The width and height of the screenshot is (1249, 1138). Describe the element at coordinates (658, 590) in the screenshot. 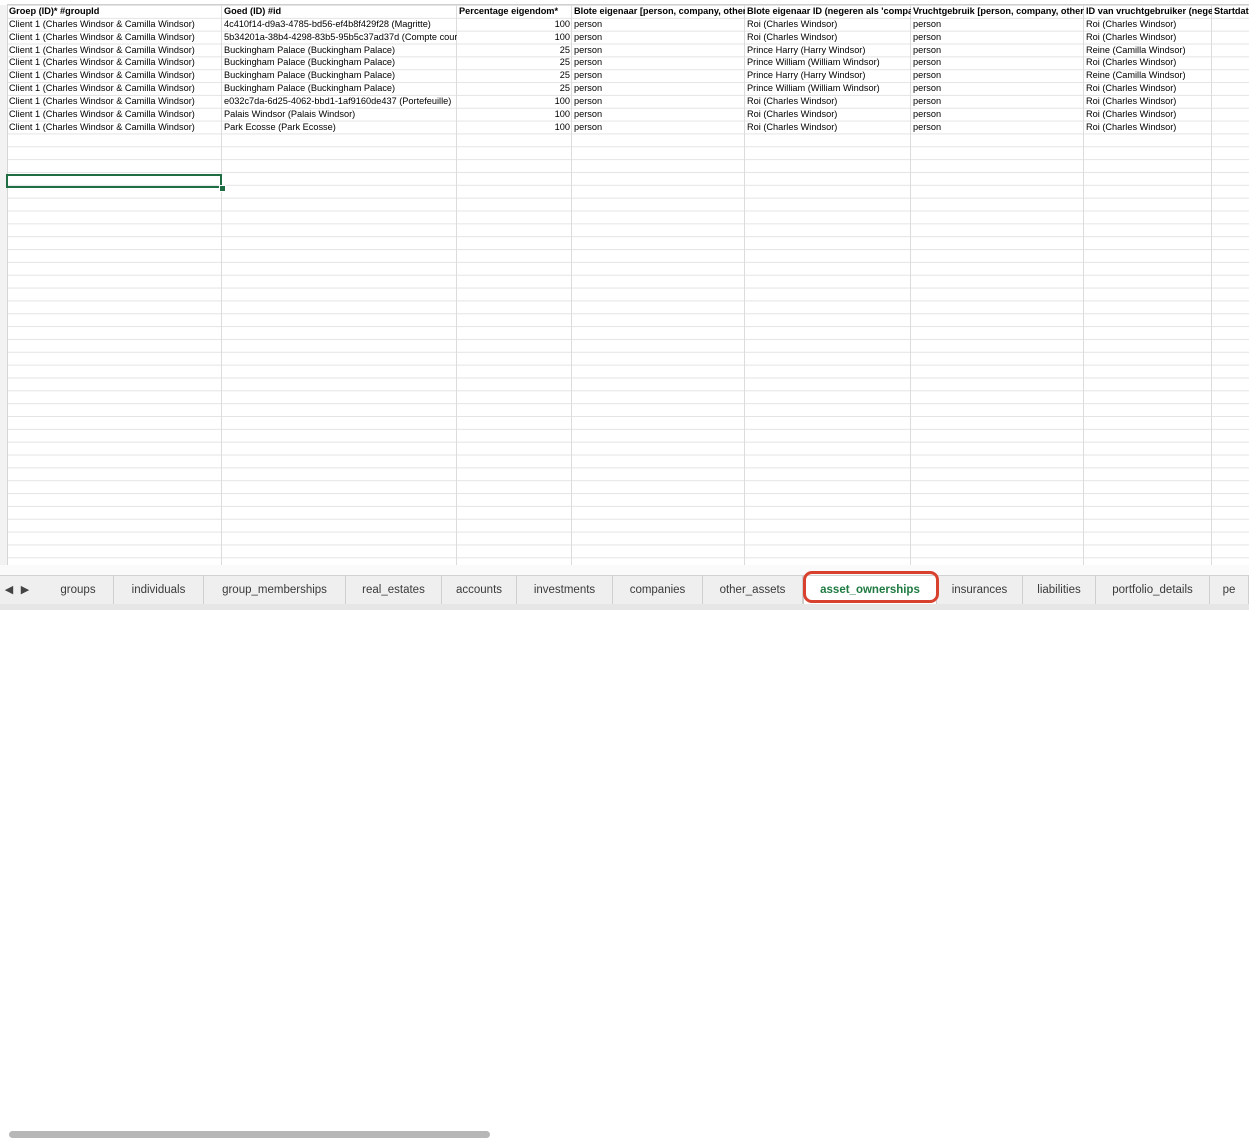

I see `tab-companies: companies` at that location.